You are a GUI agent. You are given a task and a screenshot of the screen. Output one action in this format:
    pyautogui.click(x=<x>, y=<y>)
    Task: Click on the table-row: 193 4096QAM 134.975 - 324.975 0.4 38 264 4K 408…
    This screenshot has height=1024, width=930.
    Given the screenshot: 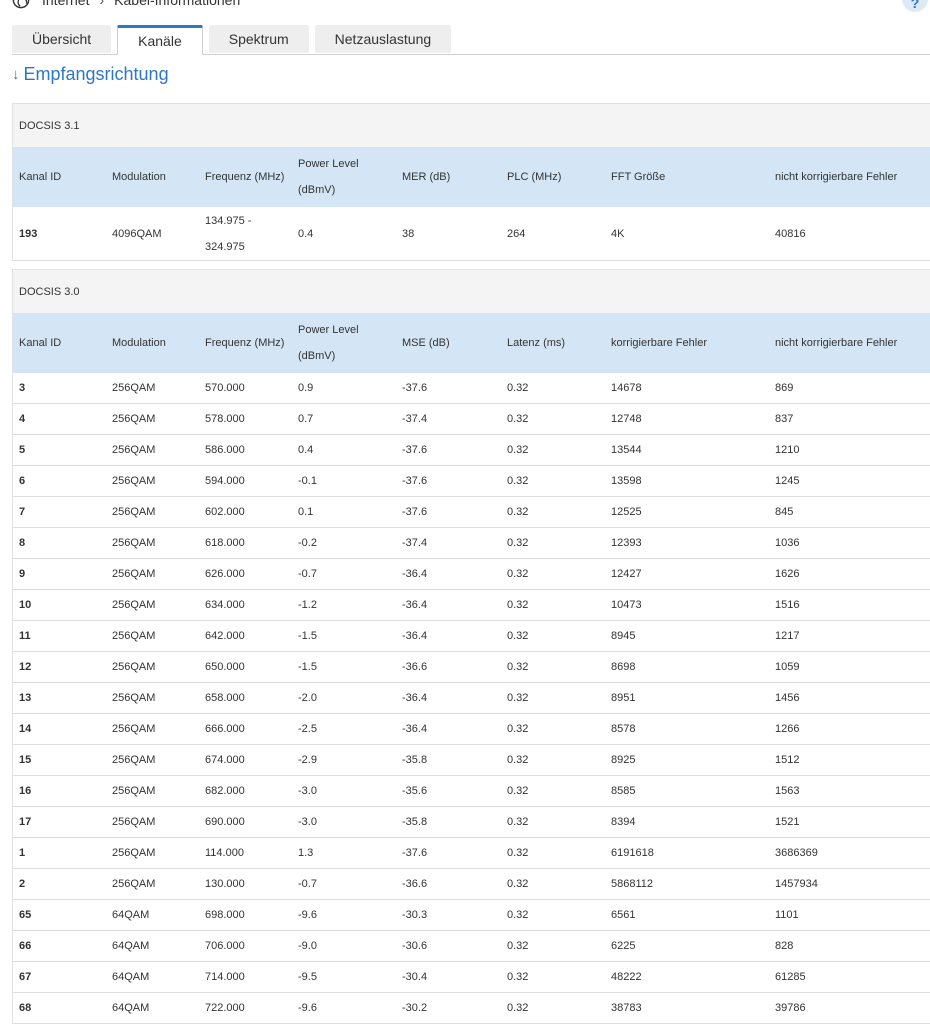 What is the action you would take?
    pyautogui.click(x=471, y=234)
    